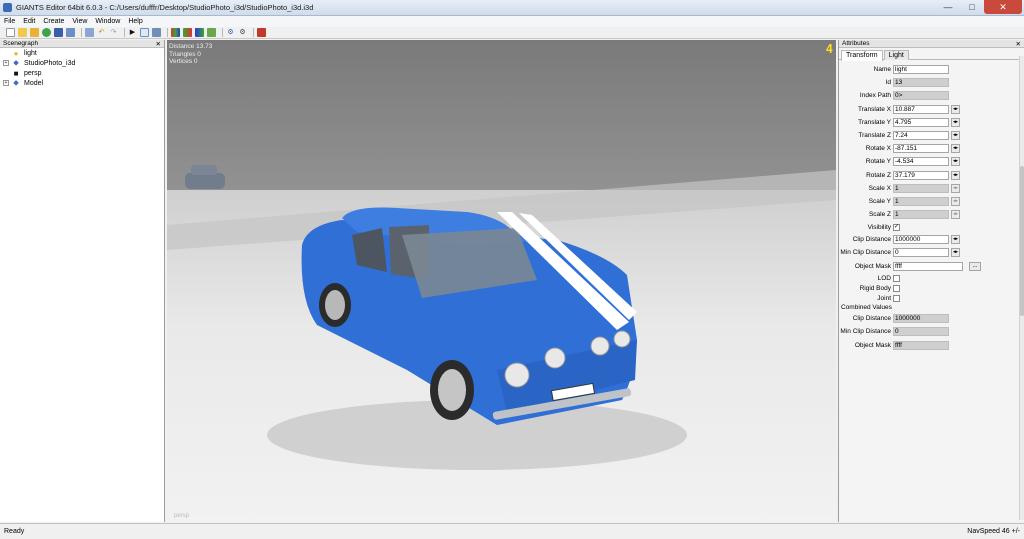 Image resolution: width=1024 pixels, height=539 pixels. What do you see at coordinates (884, 278) in the screenshot?
I see `attr-label: LOD` at bounding box center [884, 278].